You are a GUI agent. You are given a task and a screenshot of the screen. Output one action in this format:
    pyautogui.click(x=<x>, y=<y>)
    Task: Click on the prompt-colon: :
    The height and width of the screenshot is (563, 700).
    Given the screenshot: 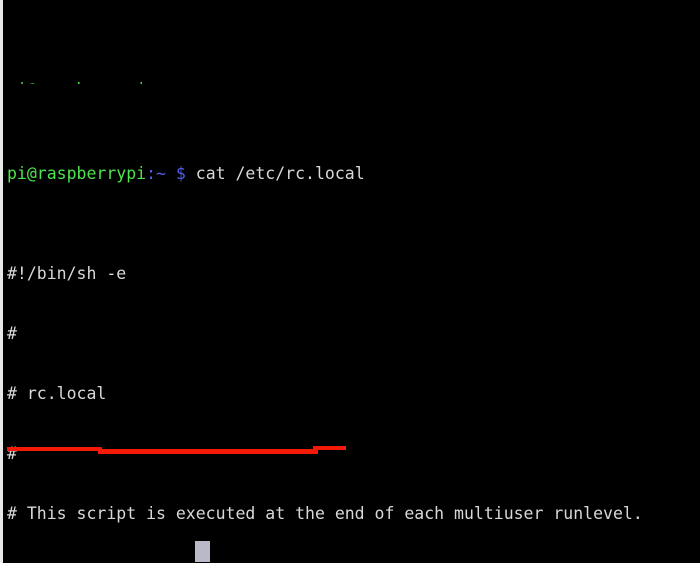 What is the action you would take?
    pyautogui.click(x=151, y=173)
    